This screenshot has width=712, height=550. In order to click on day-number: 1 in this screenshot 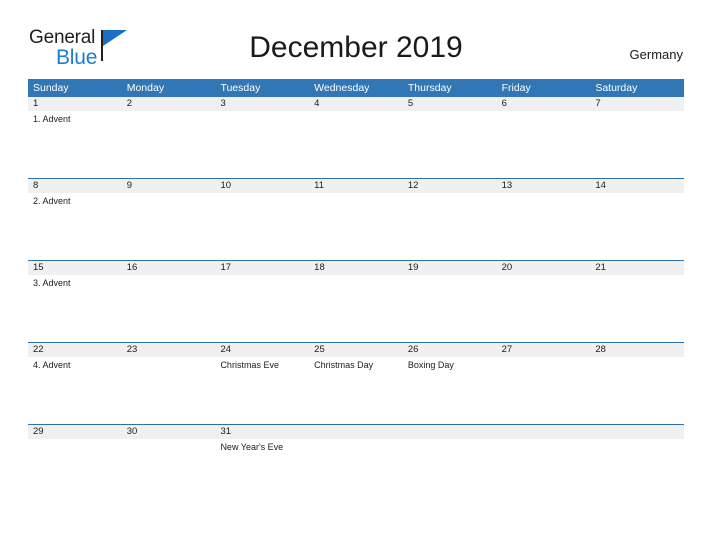, I will do `click(75, 104)`.